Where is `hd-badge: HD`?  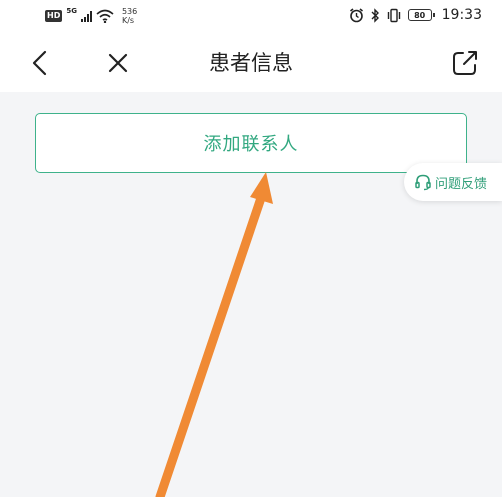
hd-badge: HD is located at coordinates (54, 16).